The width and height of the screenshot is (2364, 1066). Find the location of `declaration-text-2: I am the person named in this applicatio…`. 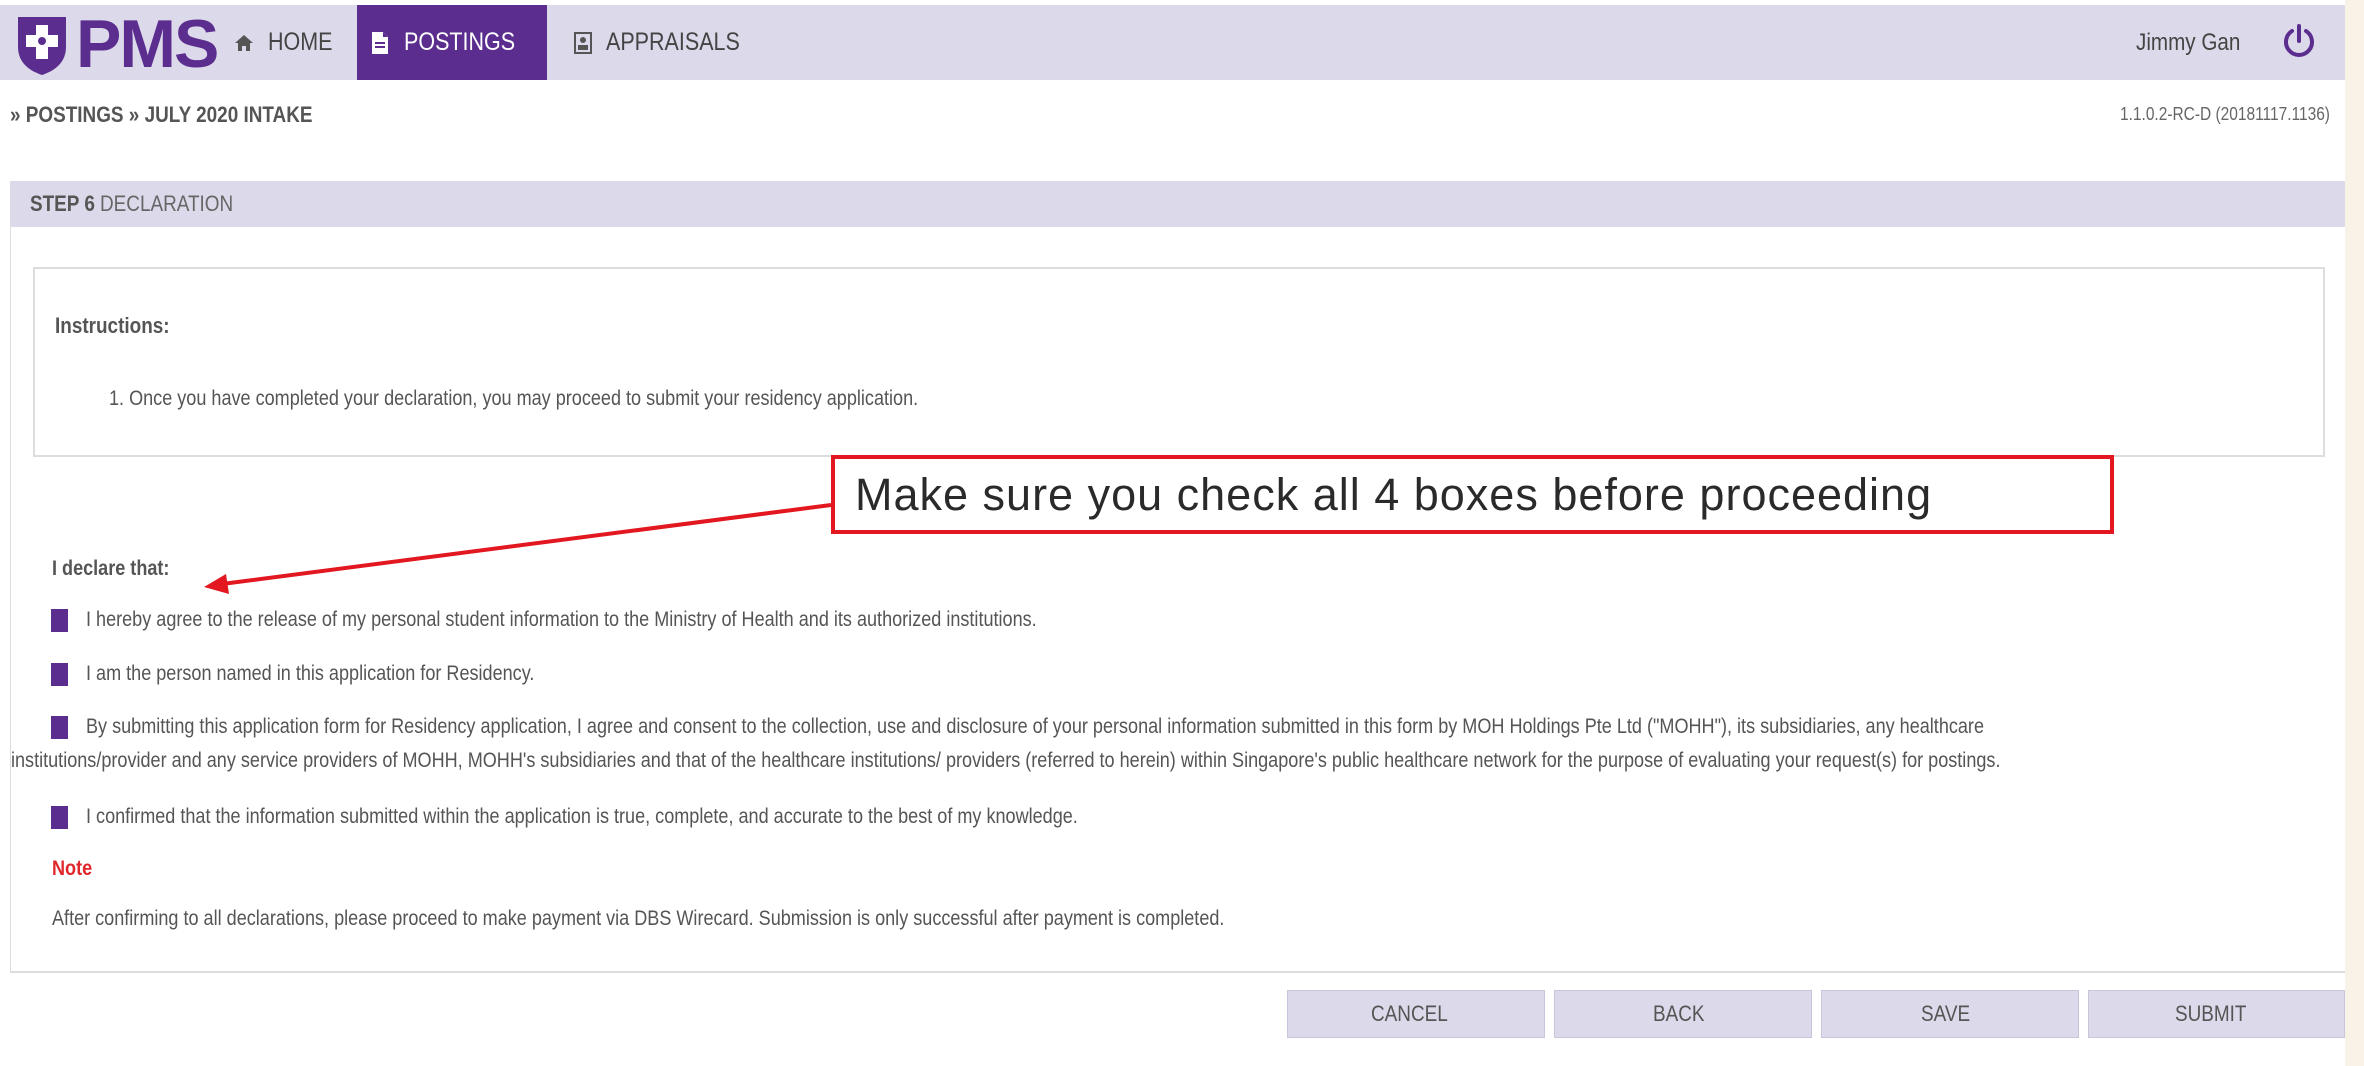

declaration-text-2: I am the person named in this applicatio… is located at coordinates (310, 673).